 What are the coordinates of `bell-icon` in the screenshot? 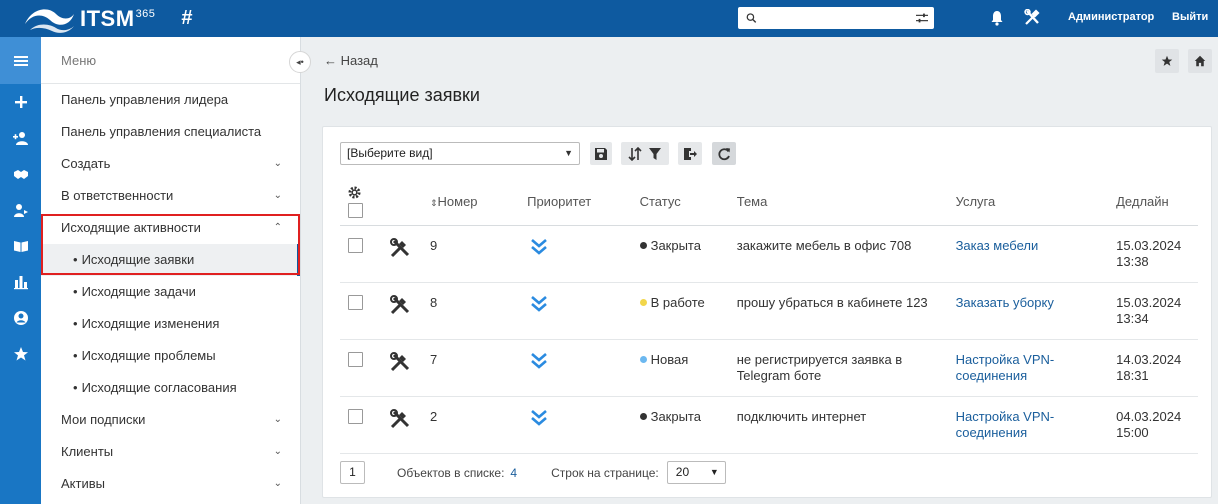 It's located at (997, 18).